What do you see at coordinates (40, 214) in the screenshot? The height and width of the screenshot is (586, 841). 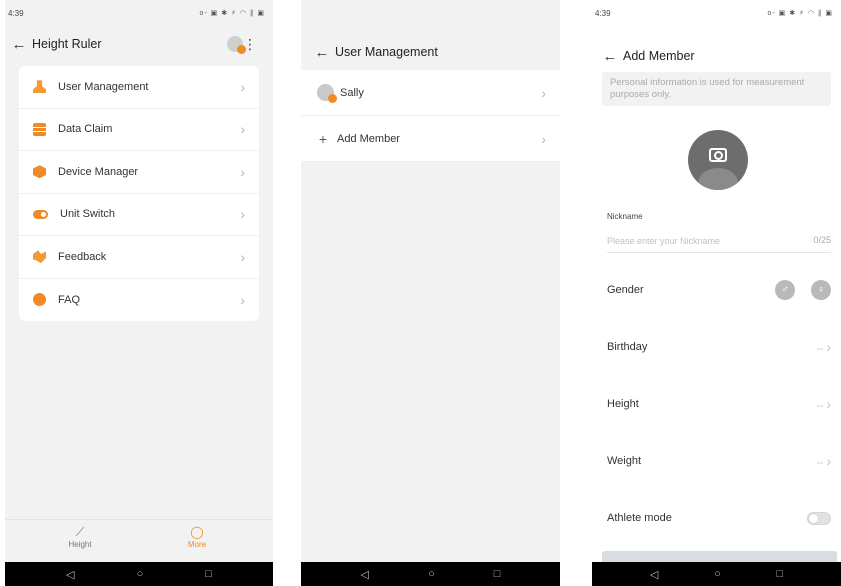 I see `toggle-icon` at bounding box center [40, 214].